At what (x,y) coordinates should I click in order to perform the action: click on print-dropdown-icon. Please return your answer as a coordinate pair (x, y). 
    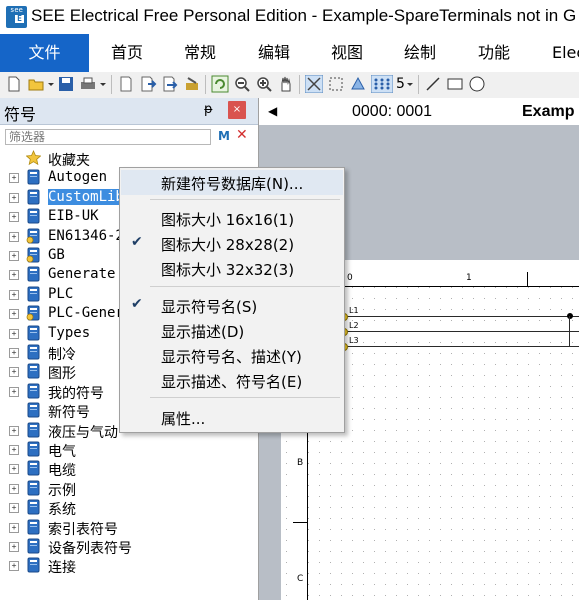
    Looking at the image, I should click on (103, 84).